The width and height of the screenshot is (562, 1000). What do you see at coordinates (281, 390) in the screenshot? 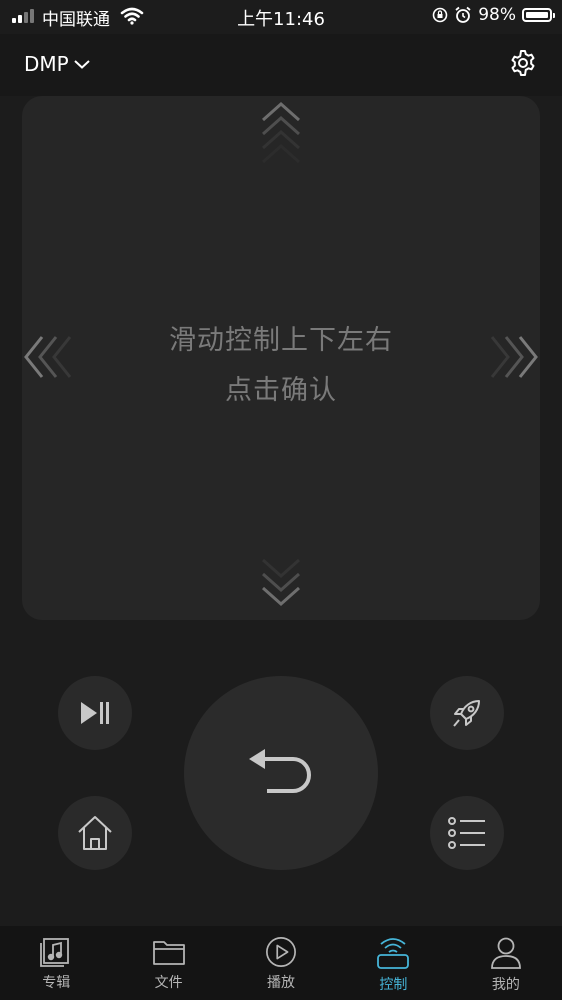
I see `touchpad-hint-line2: 点击确认` at bounding box center [281, 390].